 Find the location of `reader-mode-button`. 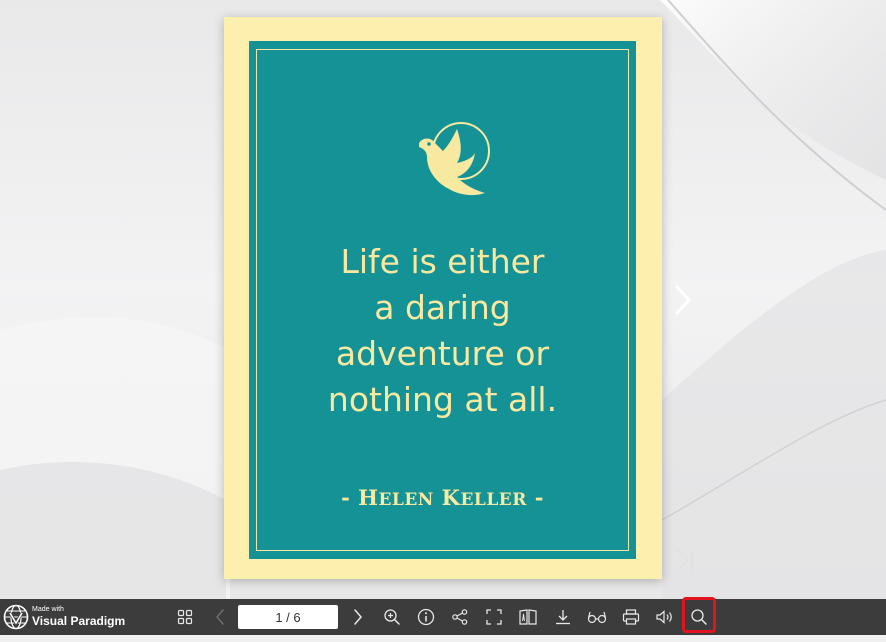

reader-mode-button is located at coordinates (597, 617).